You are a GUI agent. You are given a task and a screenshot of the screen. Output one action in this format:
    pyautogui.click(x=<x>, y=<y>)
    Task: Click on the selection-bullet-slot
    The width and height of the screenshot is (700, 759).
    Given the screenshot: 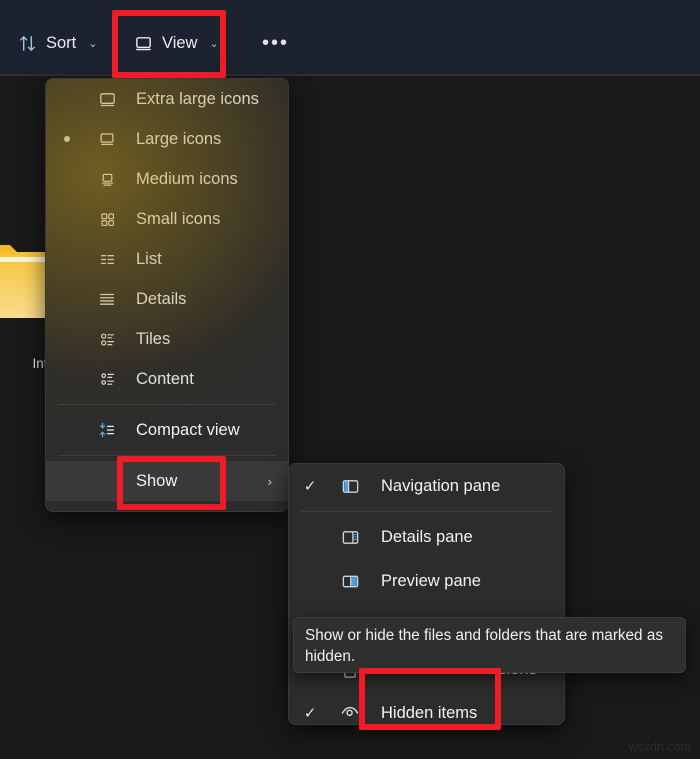 What is the action you would take?
    pyautogui.click(x=67, y=139)
    